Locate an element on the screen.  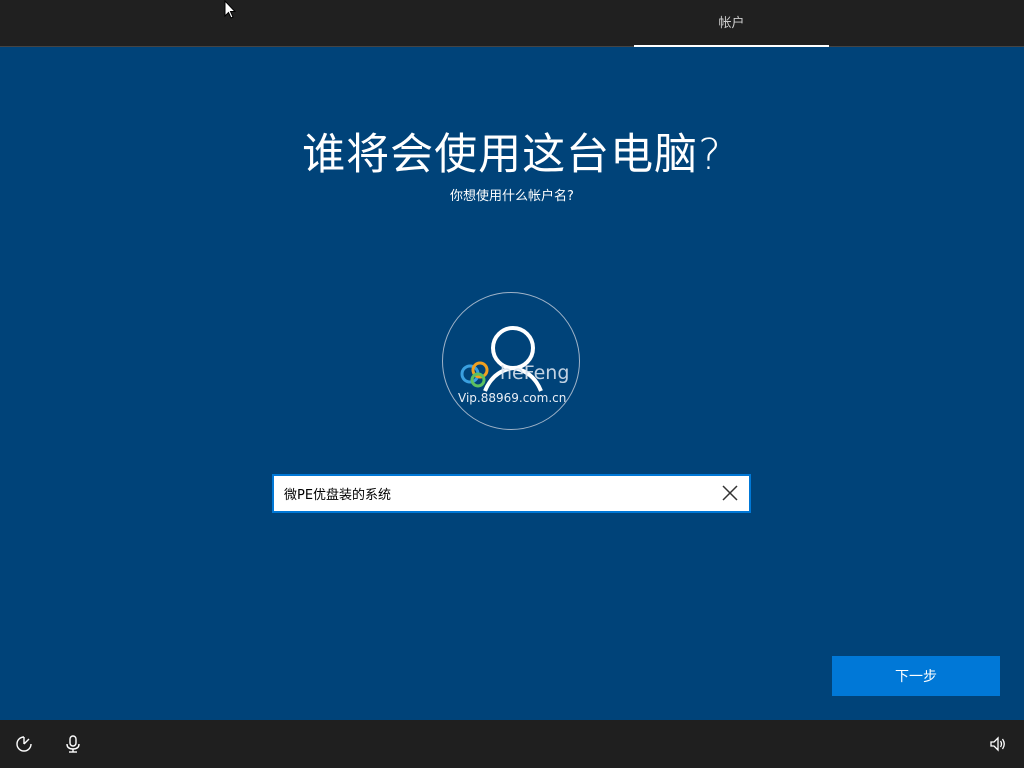
tab-account: 帐户 is located at coordinates (731, 23).